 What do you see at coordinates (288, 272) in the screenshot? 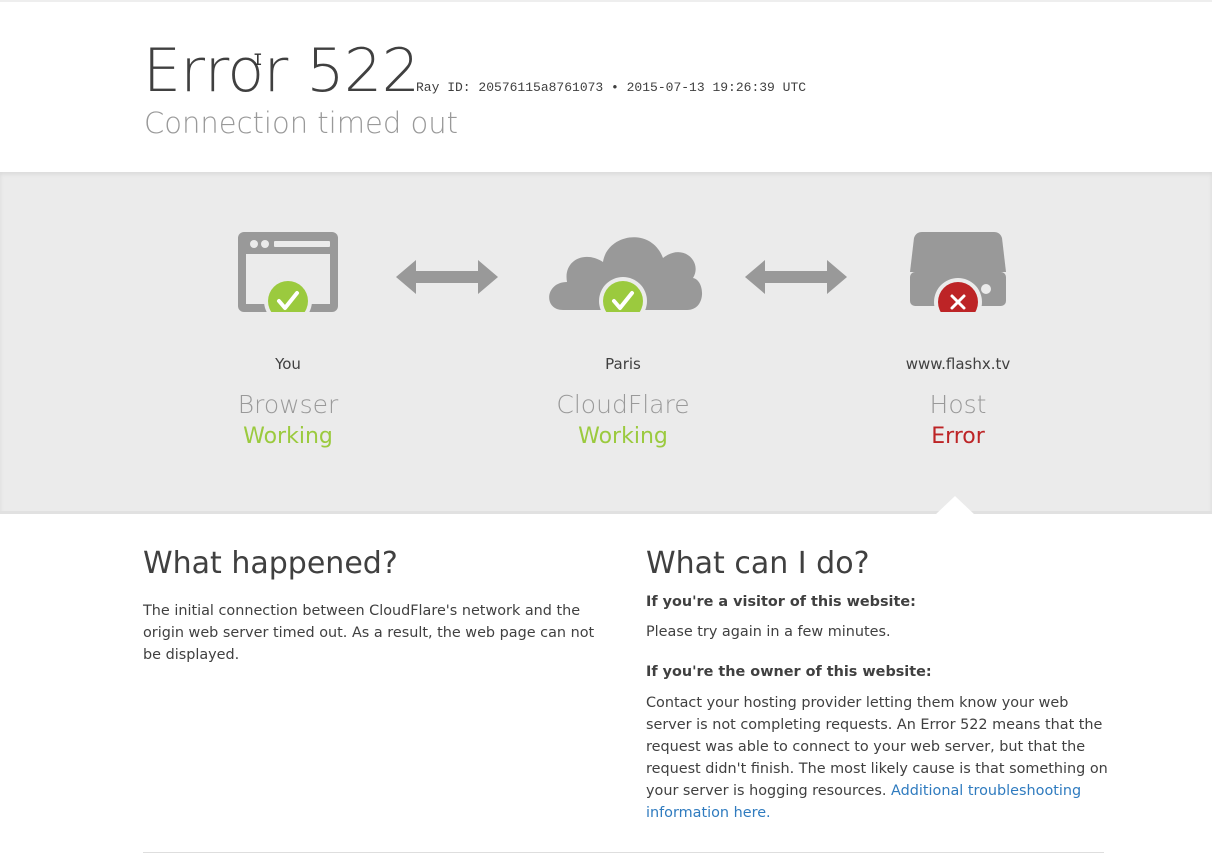
I see `browser-icon` at bounding box center [288, 272].